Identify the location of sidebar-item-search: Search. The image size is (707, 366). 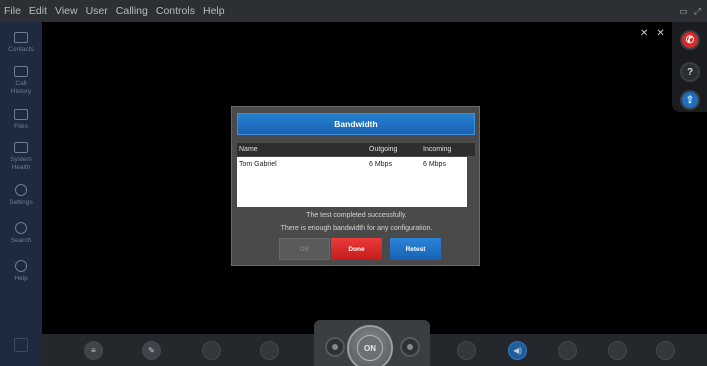
(21, 238).